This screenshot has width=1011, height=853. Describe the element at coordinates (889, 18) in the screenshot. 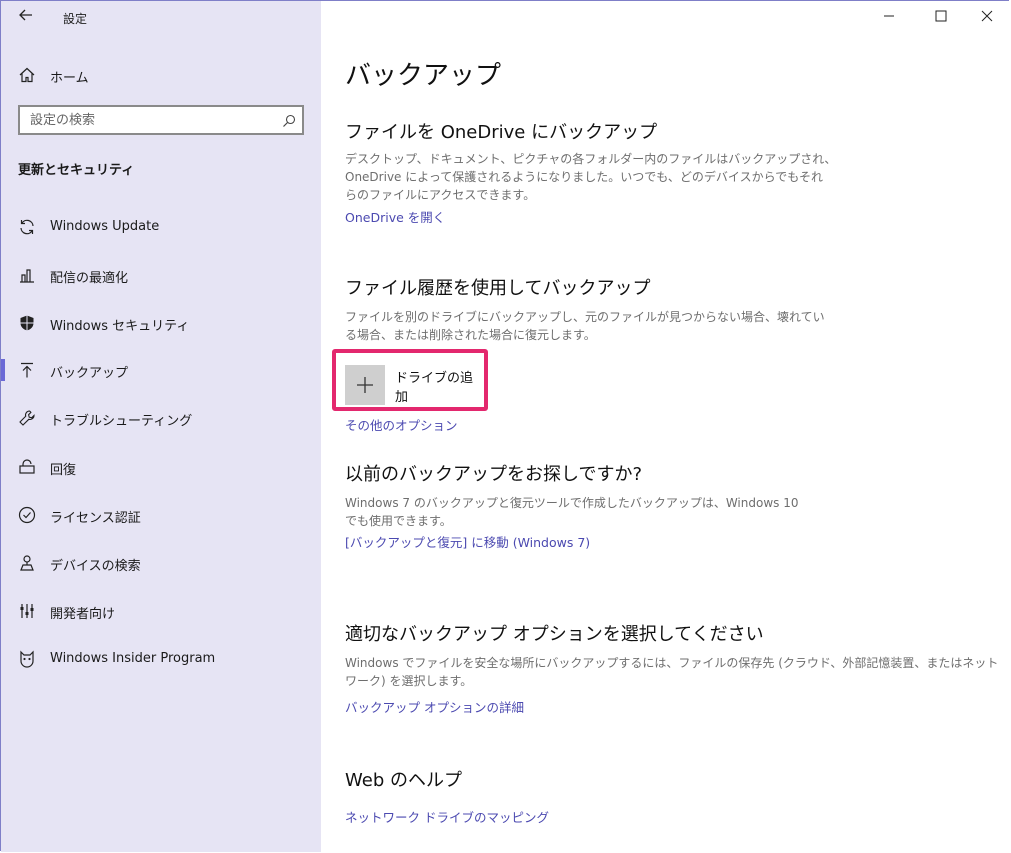

I see `minimize-icon` at that location.